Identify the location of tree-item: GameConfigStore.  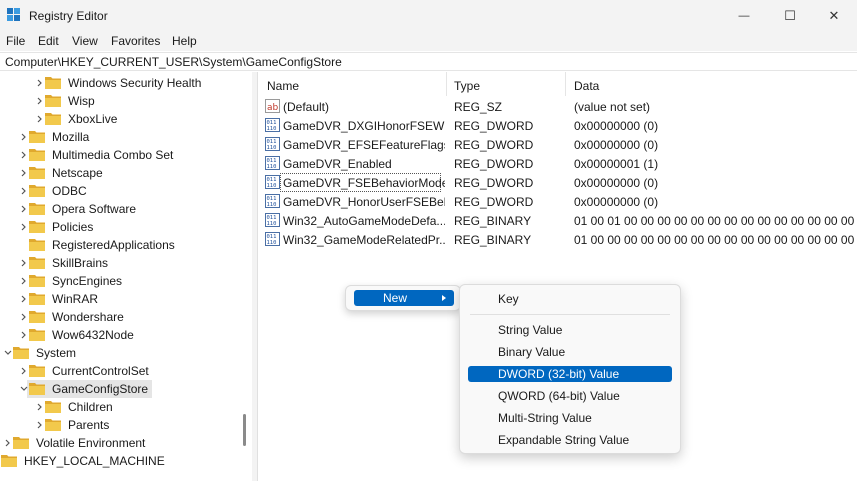
(120, 389).